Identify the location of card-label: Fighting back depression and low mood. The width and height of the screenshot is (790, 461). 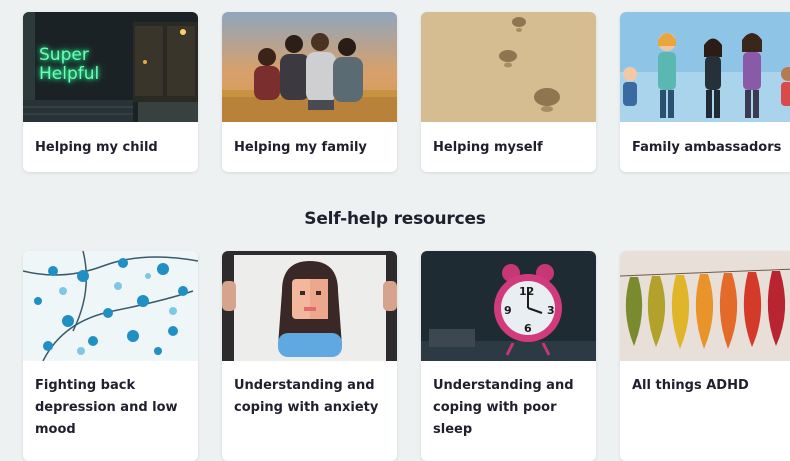
(106, 407).